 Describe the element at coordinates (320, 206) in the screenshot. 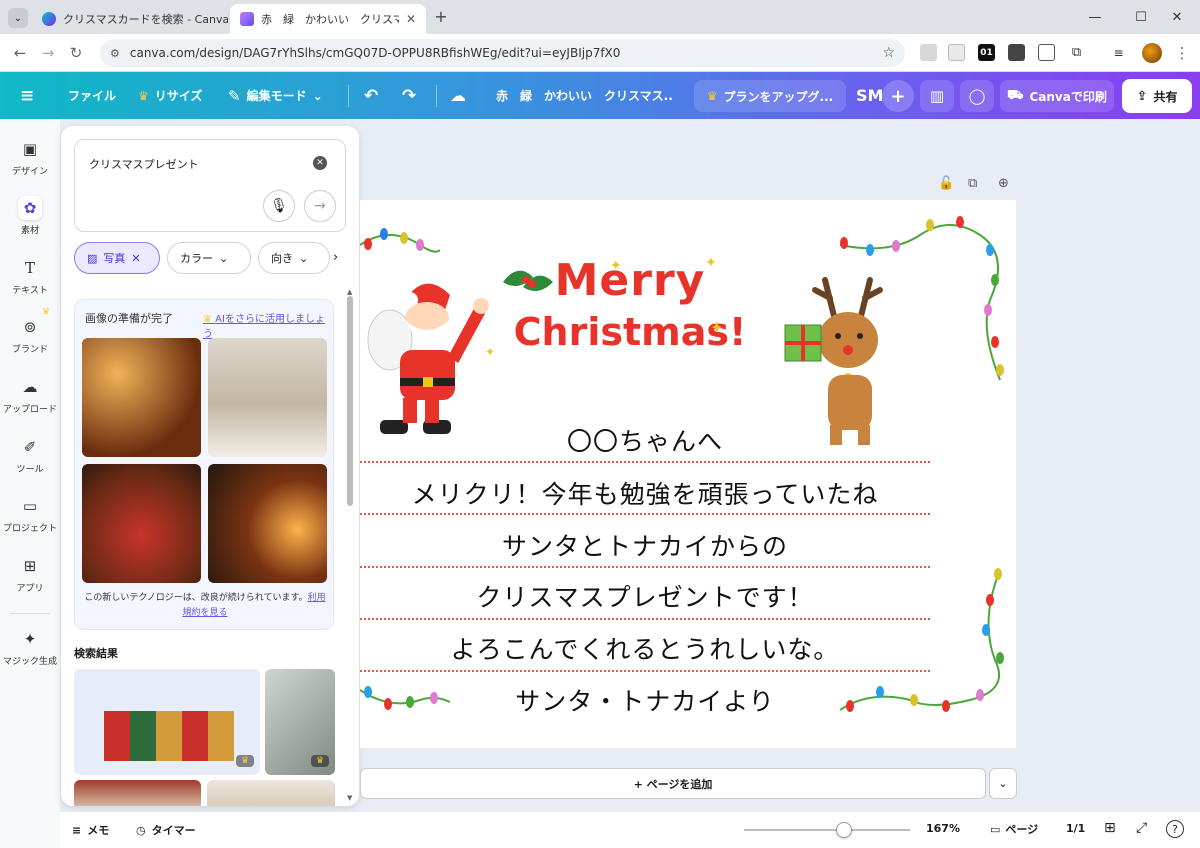

I see `arrow-right-icon: →` at that location.